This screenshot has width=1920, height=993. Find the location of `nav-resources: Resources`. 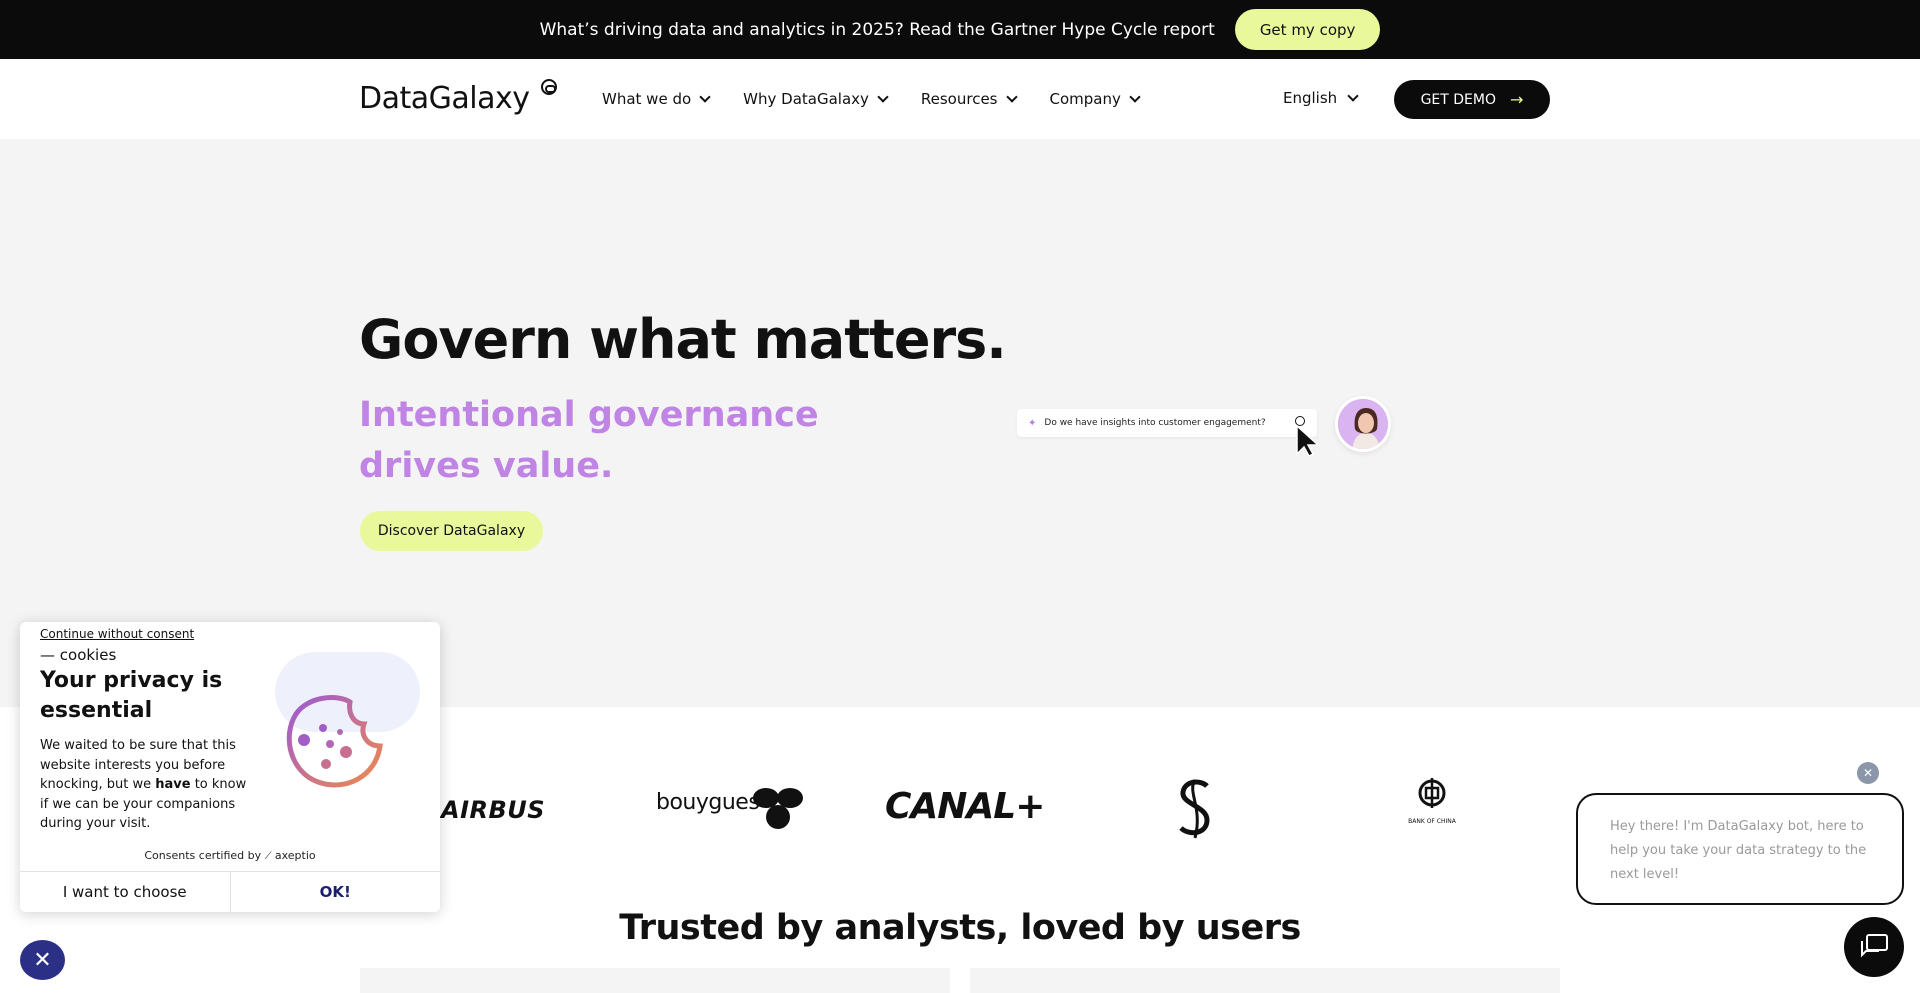

nav-resources: Resources is located at coordinates (969, 99).